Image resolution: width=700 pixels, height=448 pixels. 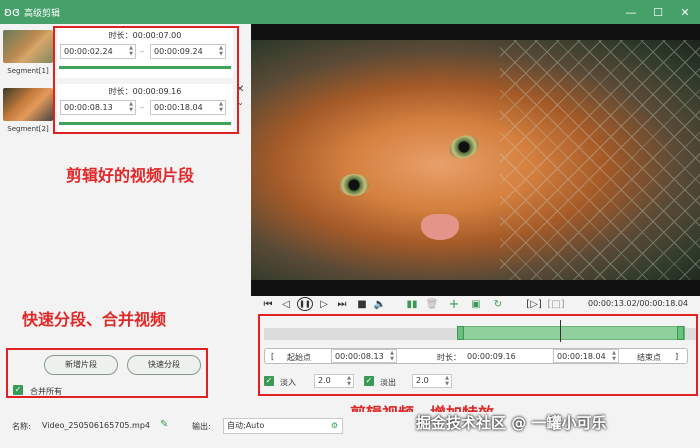 I want to click on fade-in-label: 淡入, so click(x=288, y=382).